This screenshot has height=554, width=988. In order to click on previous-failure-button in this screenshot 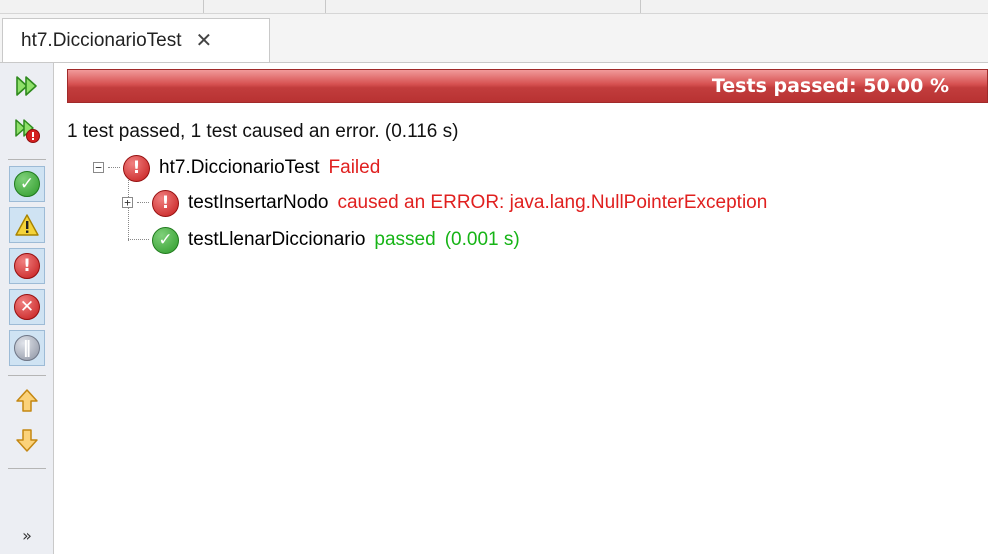, I will do `click(27, 401)`.